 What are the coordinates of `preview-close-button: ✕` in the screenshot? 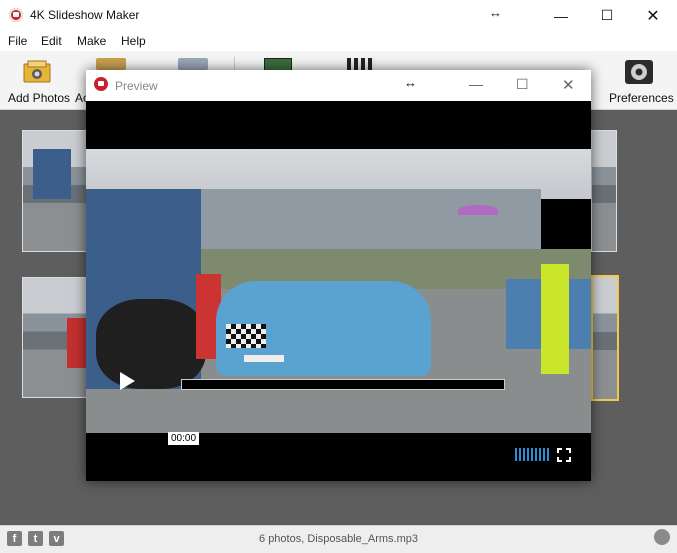 It's located at (568, 85).